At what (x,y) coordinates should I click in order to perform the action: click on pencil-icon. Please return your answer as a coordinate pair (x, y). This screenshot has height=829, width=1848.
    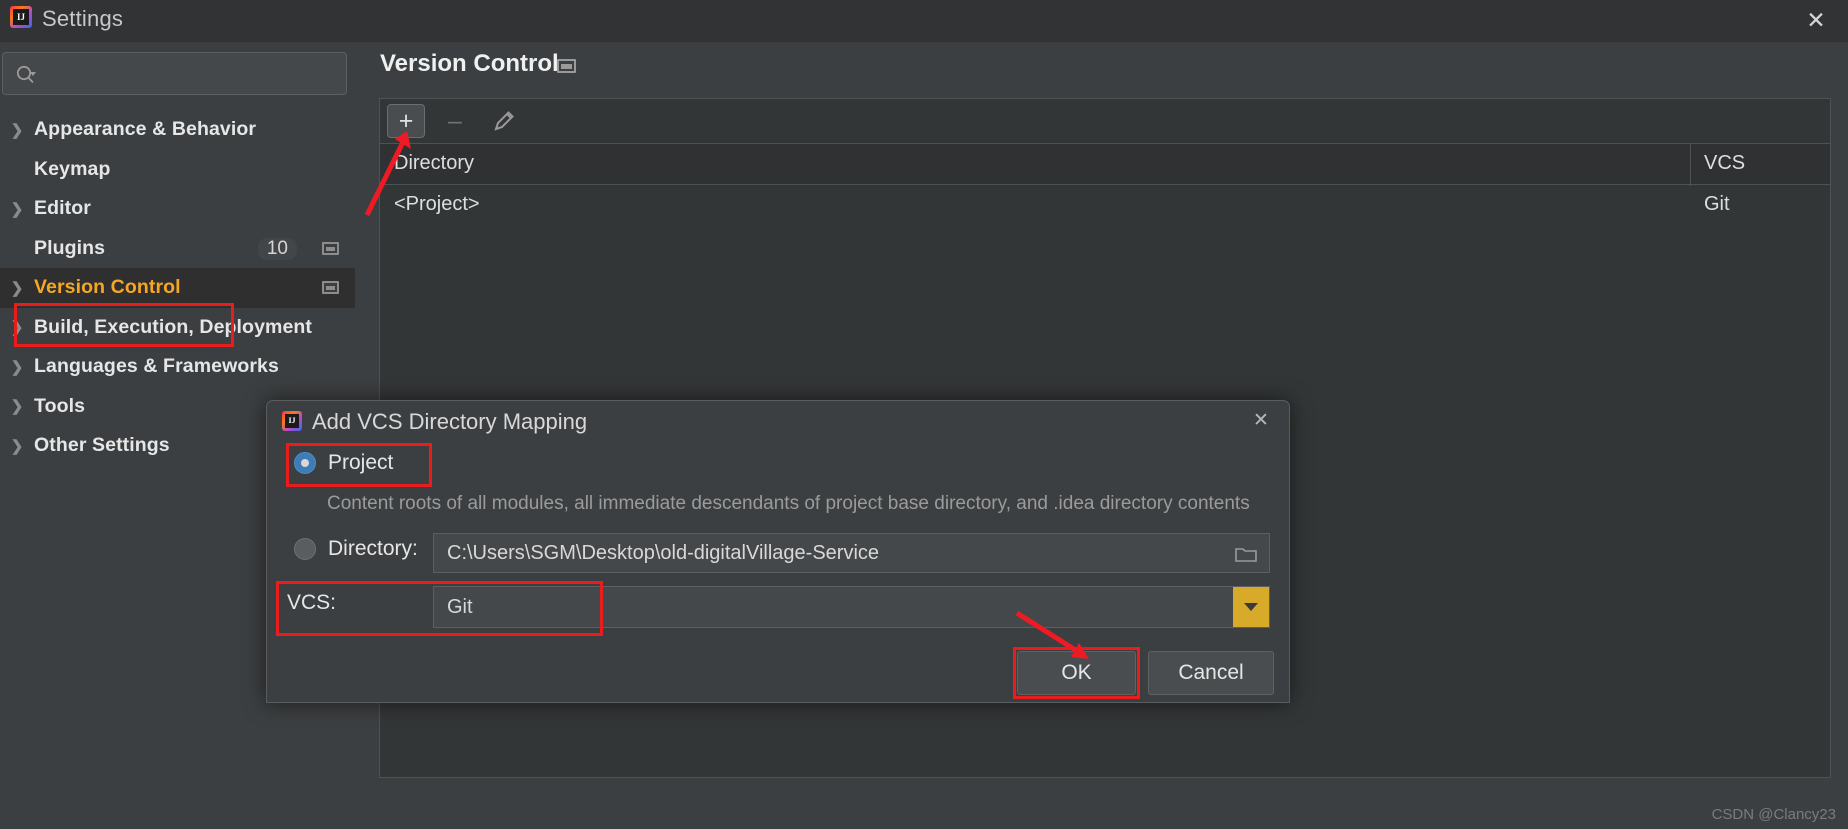
    Looking at the image, I should click on (504, 121).